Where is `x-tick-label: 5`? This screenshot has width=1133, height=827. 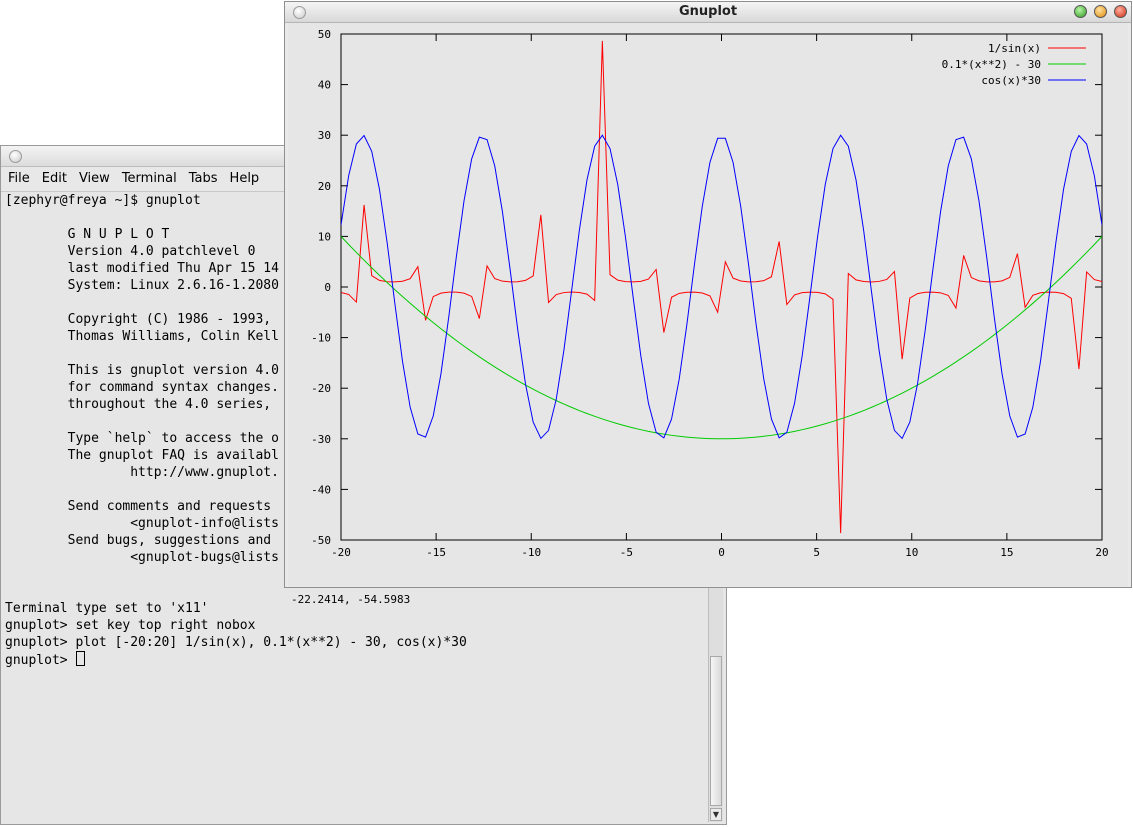
x-tick-label: 5 is located at coordinates (816, 552).